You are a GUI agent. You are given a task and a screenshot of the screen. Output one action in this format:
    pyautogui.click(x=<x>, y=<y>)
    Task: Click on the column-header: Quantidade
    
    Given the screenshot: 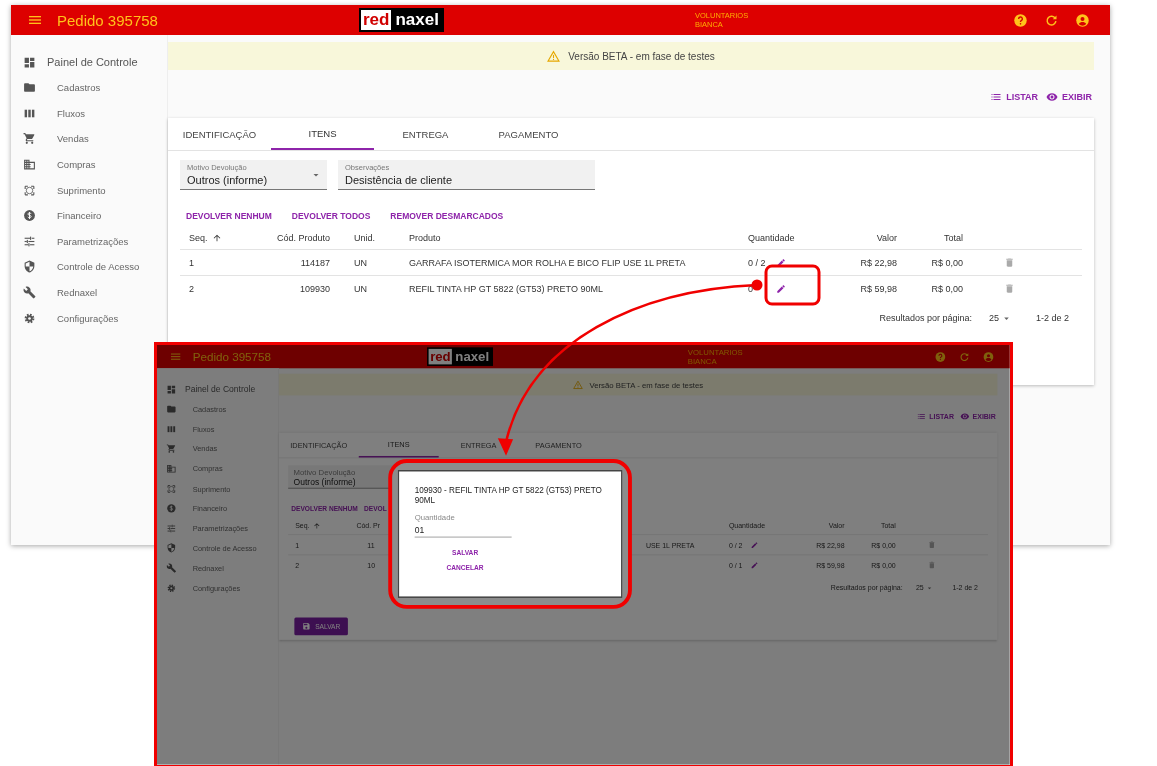 What is the action you would take?
    pyautogui.click(x=771, y=238)
    